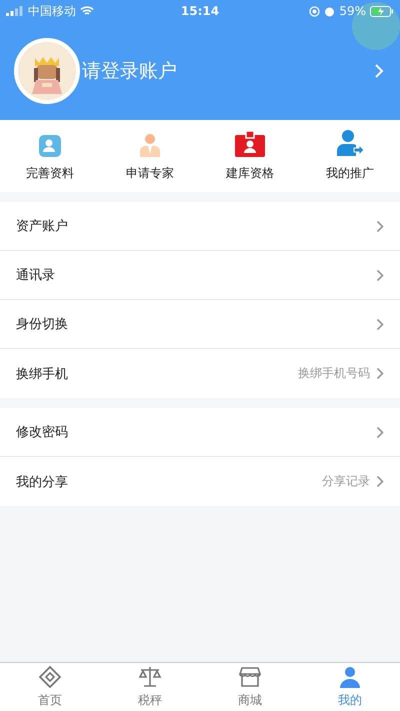  Describe the element at coordinates (42, 482) in the screenshot. I see `menu-label: 我的分享` at that location.